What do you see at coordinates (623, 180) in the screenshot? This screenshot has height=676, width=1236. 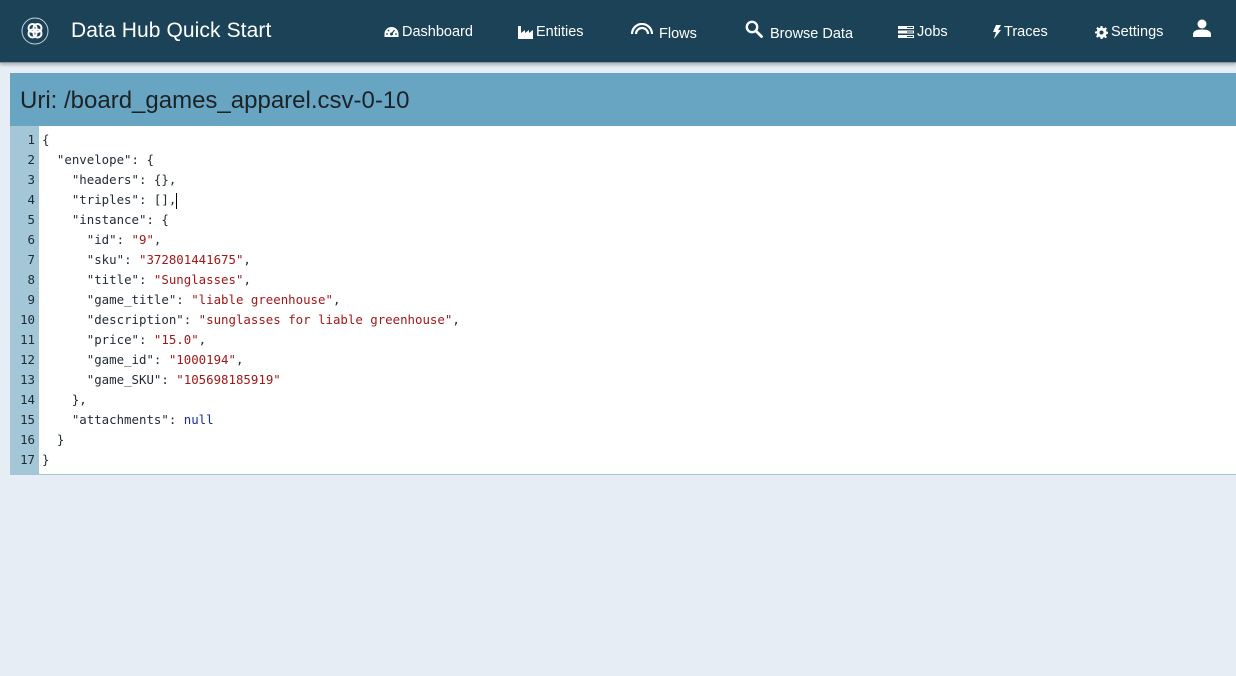 I see `code-line: 3 "headers": {},` at bounding box center [623, 180].